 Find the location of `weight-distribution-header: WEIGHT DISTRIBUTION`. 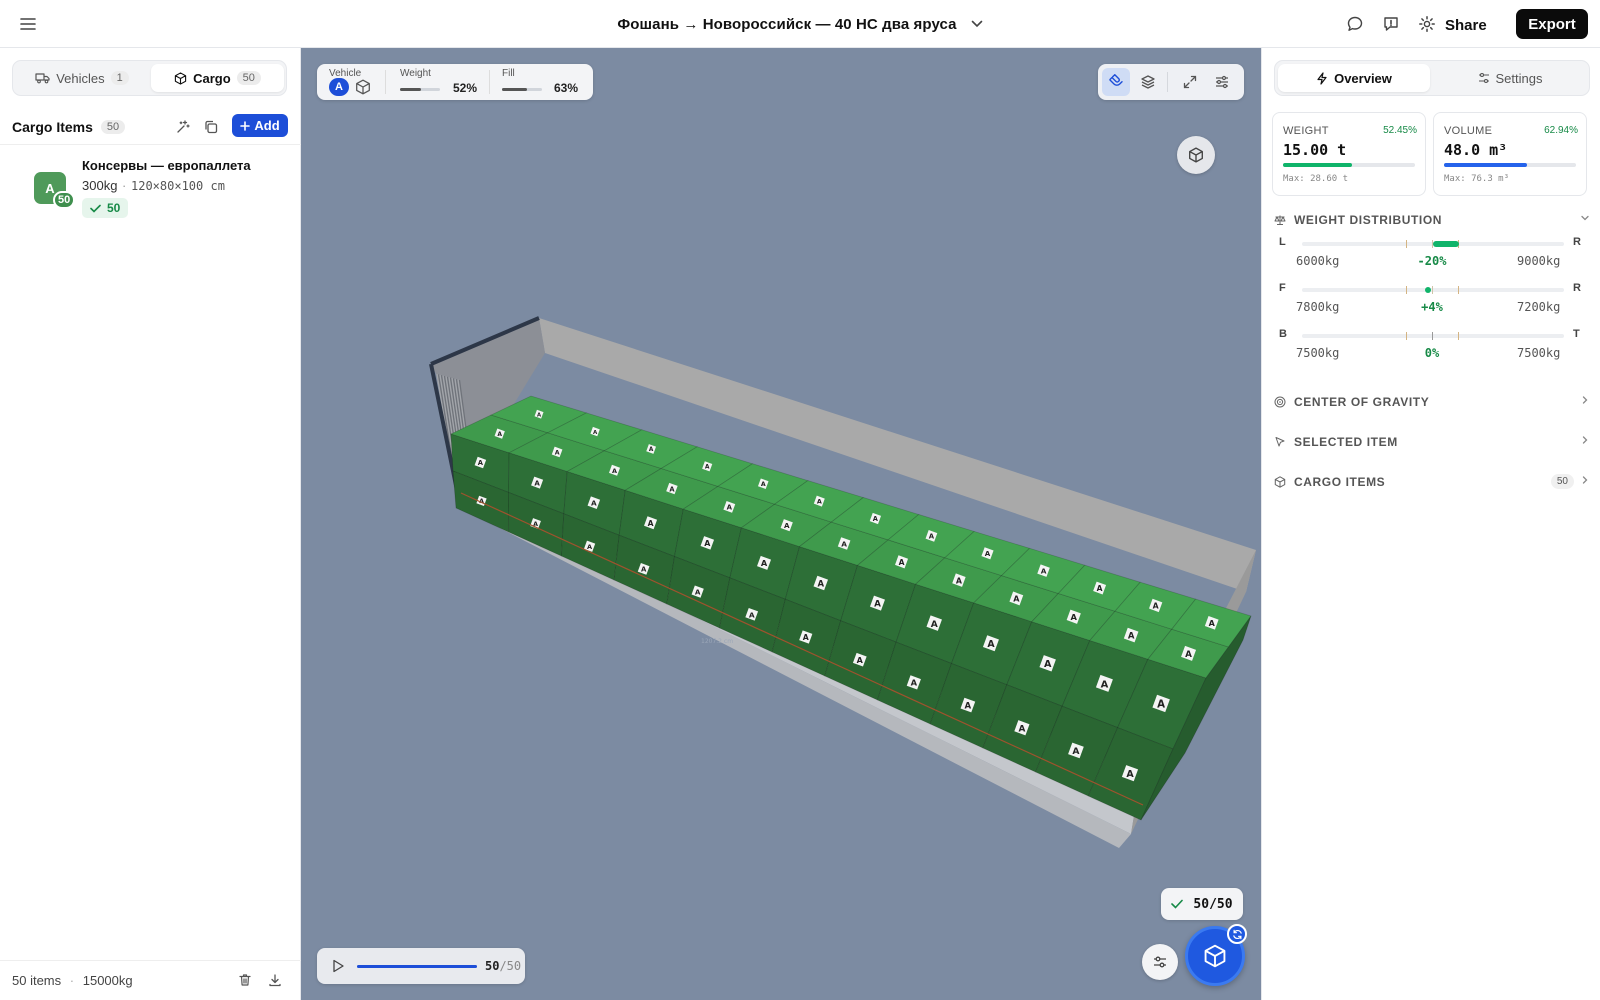

weight-distribution-header: WEIGHT DISTRIBUTION is located at coordinates (1432, 220).